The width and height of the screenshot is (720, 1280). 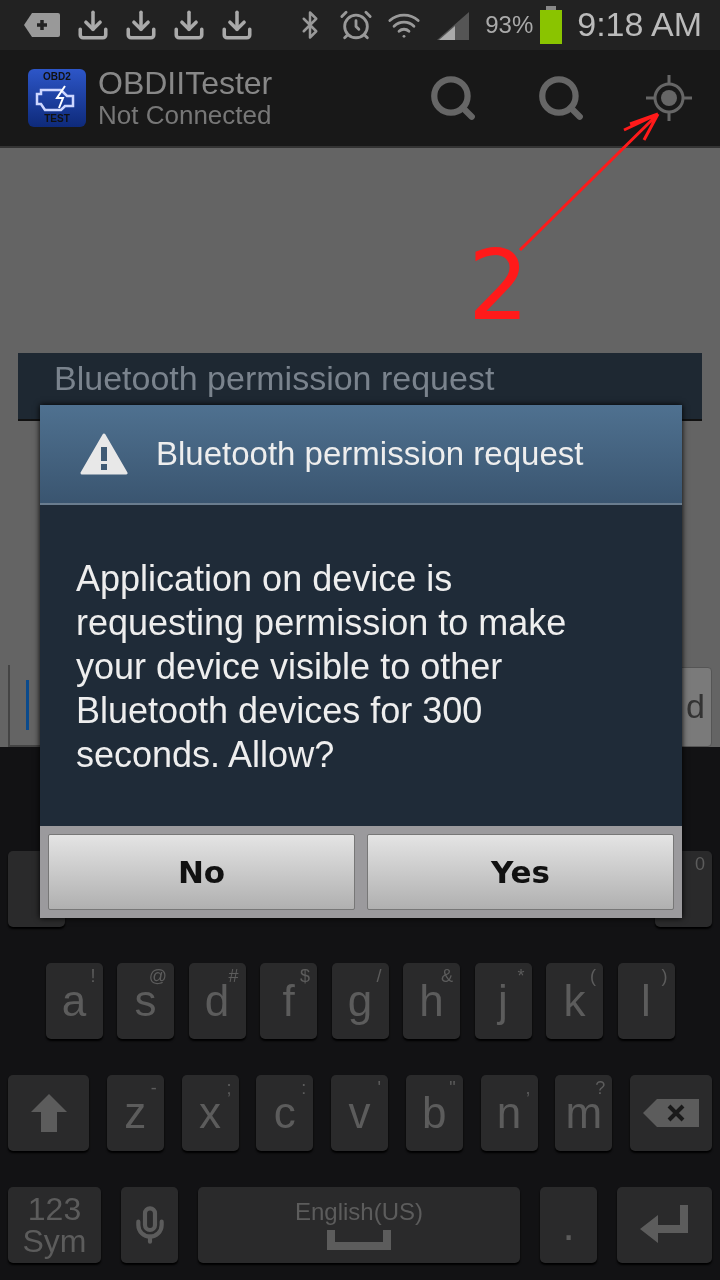 I want to click on dialog-message: Application on device is requesting permission to make your device visible to other Bluetooth devices for 300 seconds. Allow?, so click(x=322, y=667).